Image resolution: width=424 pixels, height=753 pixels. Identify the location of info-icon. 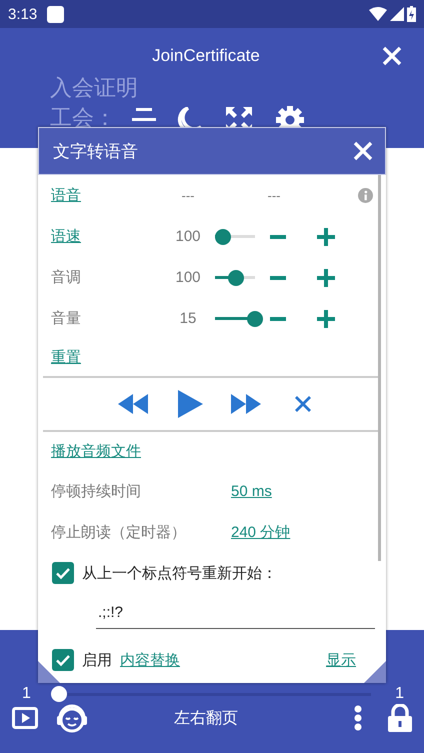
(365, 195).